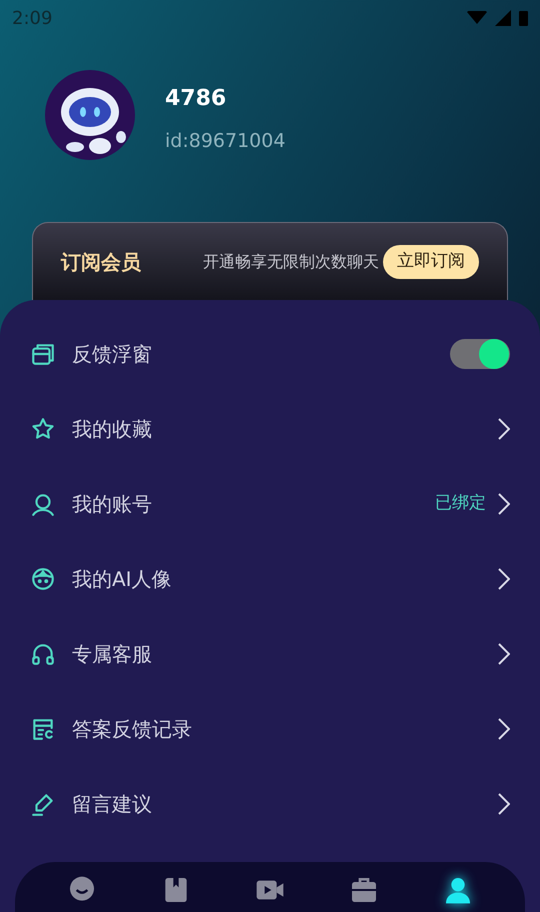 This screenshot has width=540, height=912. Describe the element at coordinates (270, 803) in the screenshot. I see `menu-item: 留言建议` at that location.